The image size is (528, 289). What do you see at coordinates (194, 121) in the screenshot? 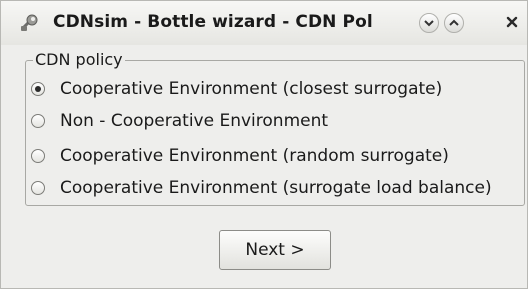
I see `option-label: Non - Cooperative Environment` at bounding box center [194, 121].